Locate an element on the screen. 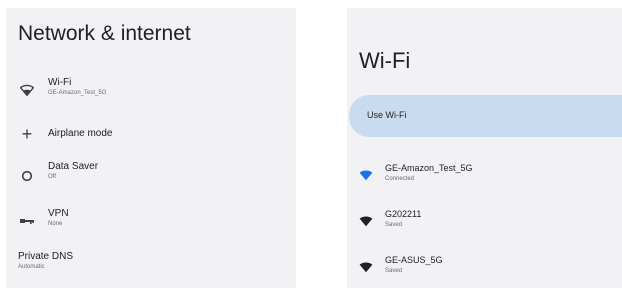 The height and width of the screenshot is (296, 622). wifi-network-name: G202211 is located at coordinates (403, 214).